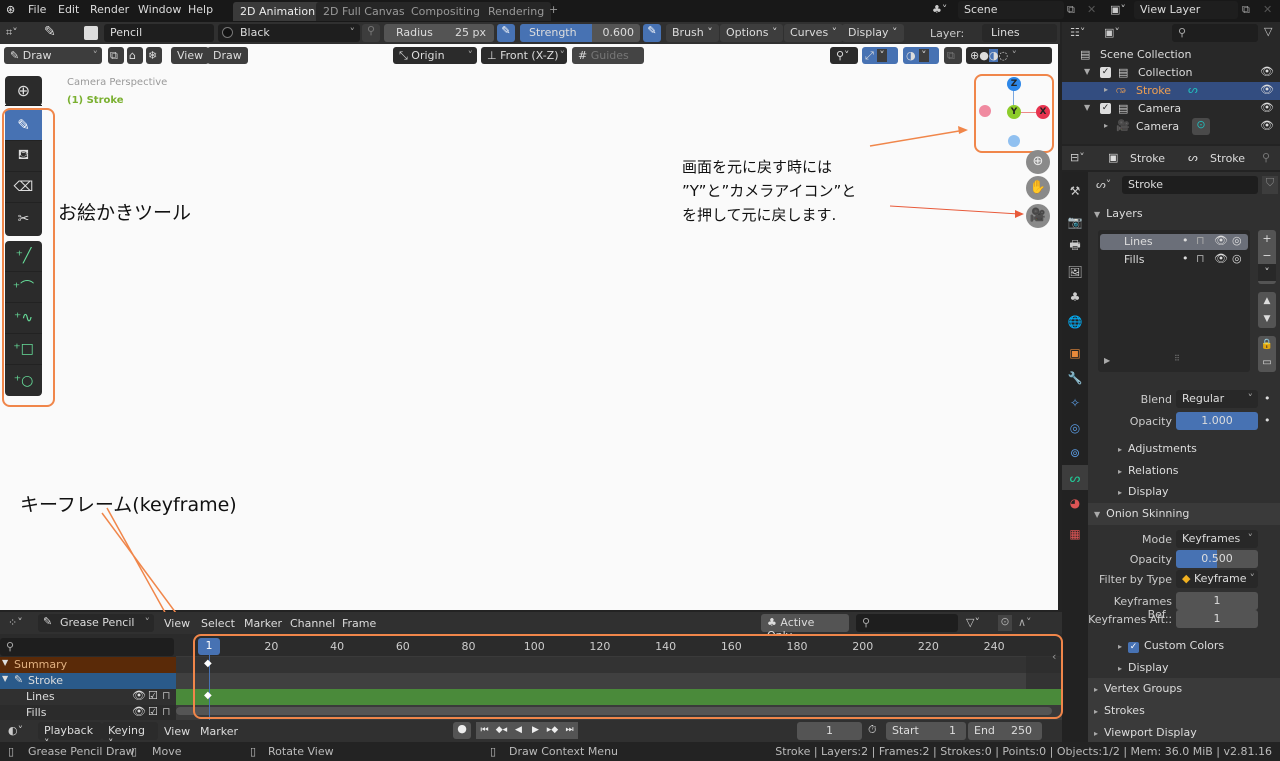  I want to click on dopesheet-search-input: ⚲, so click(907, 623).